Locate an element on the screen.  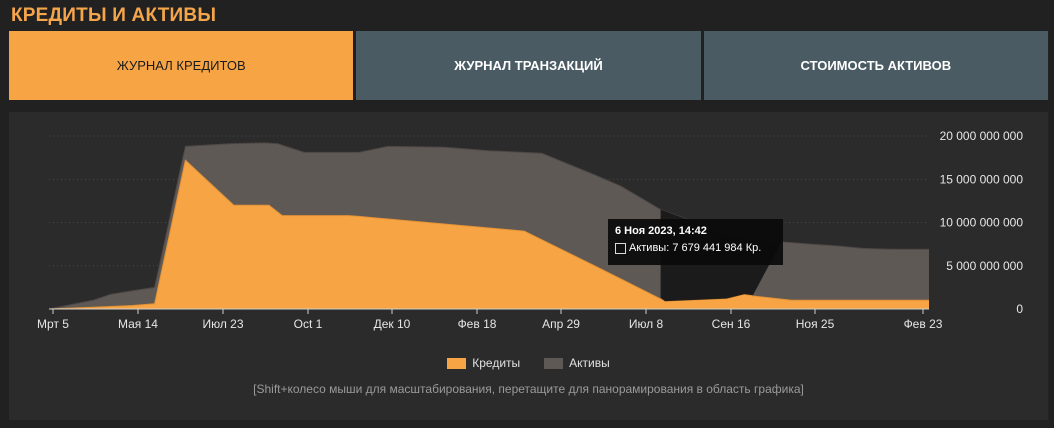
x-tick-label: Мая 14 is located at coordinates (138, 324).